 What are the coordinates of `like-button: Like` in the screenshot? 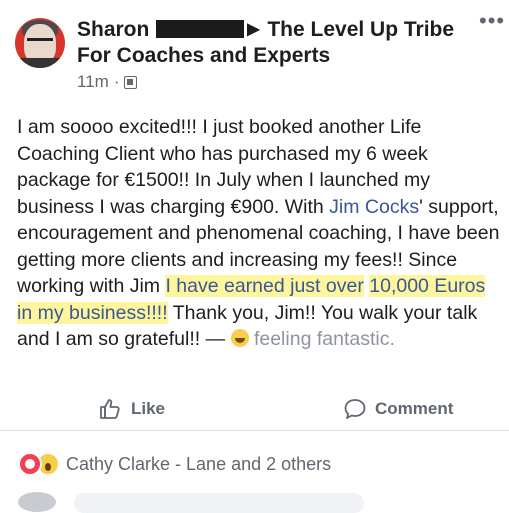 It's located at (132, 409).